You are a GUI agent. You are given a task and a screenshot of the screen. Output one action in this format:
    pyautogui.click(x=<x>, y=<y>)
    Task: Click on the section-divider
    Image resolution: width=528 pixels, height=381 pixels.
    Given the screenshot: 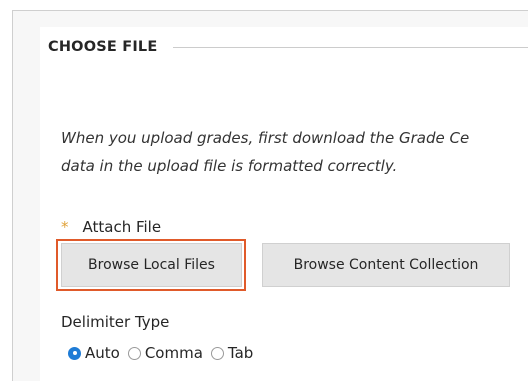 What is the action you would take?
    pyautogui.click(x=350, y=47)
    